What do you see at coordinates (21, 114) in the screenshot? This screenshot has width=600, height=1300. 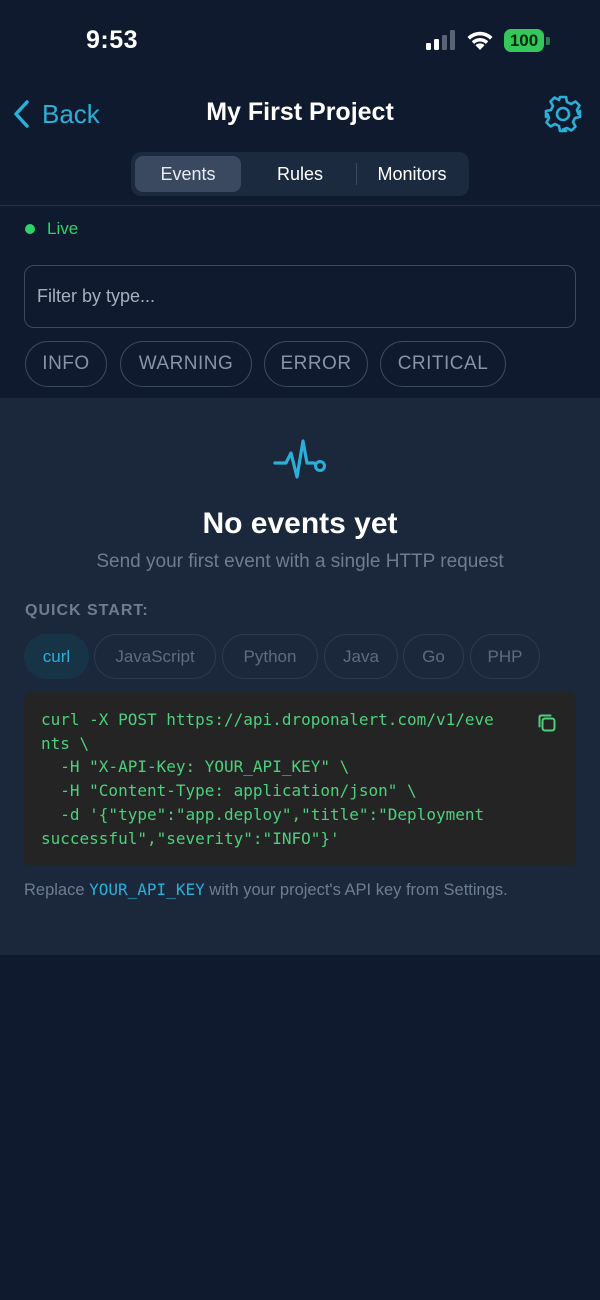 I see `chevron-left-icon` at bounding box center [21, 114].